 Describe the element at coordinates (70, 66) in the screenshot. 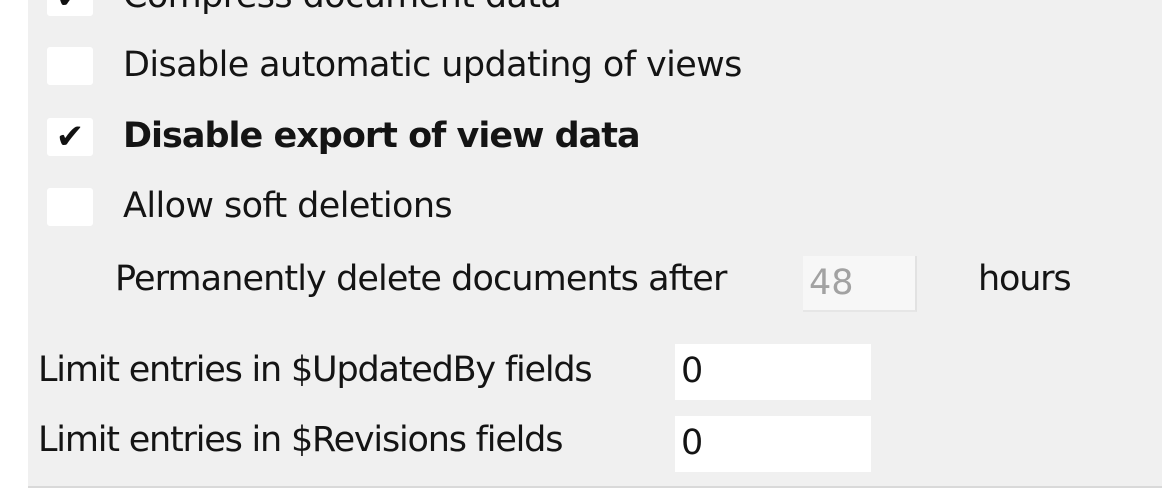

I see `checkbox-disable-auto-update` at that location.